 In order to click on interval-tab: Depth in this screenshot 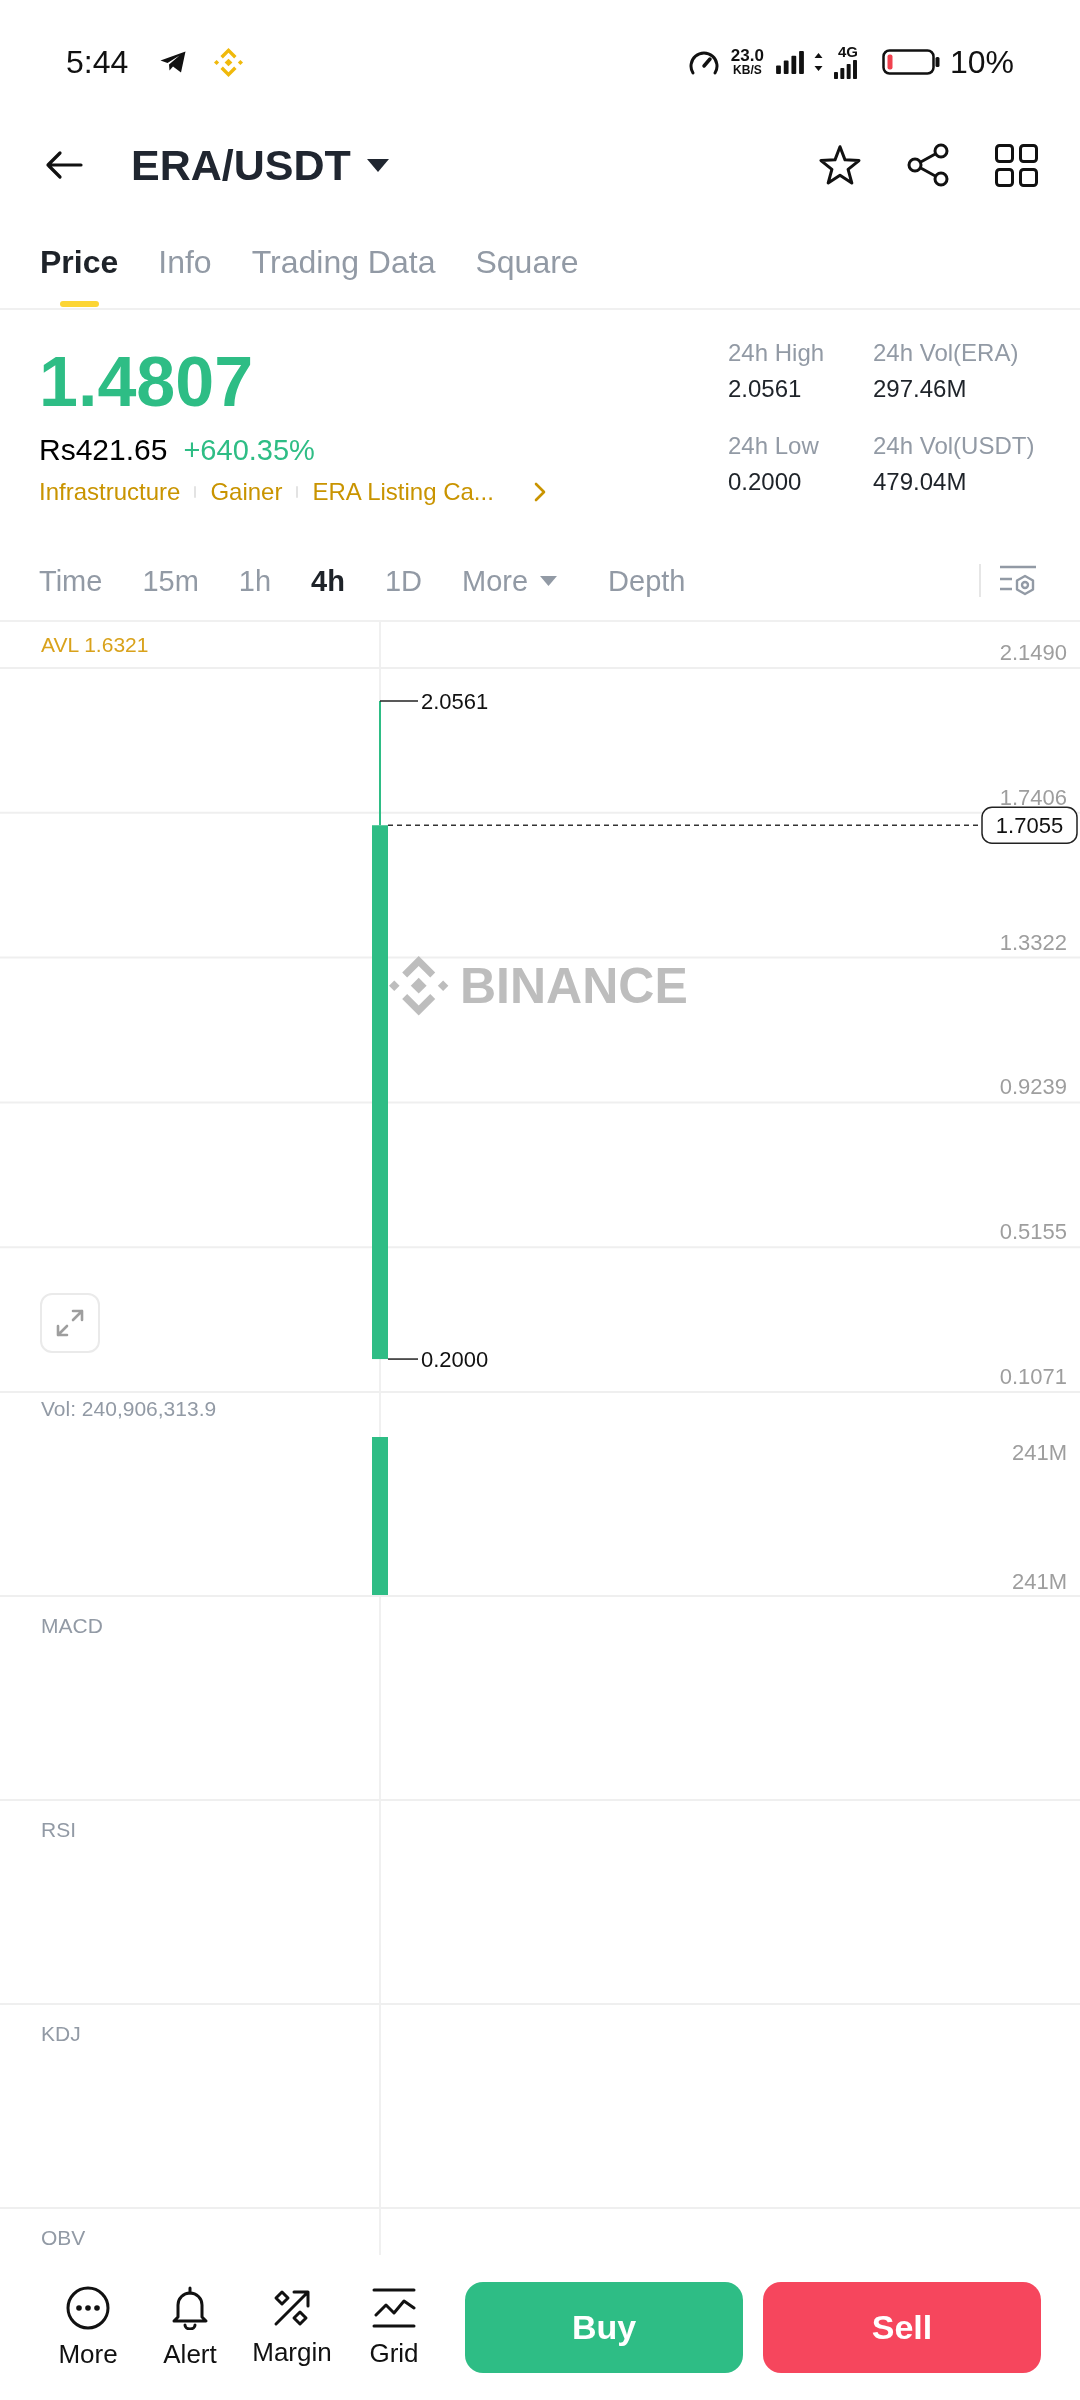, I will do `click(647, 580)`.